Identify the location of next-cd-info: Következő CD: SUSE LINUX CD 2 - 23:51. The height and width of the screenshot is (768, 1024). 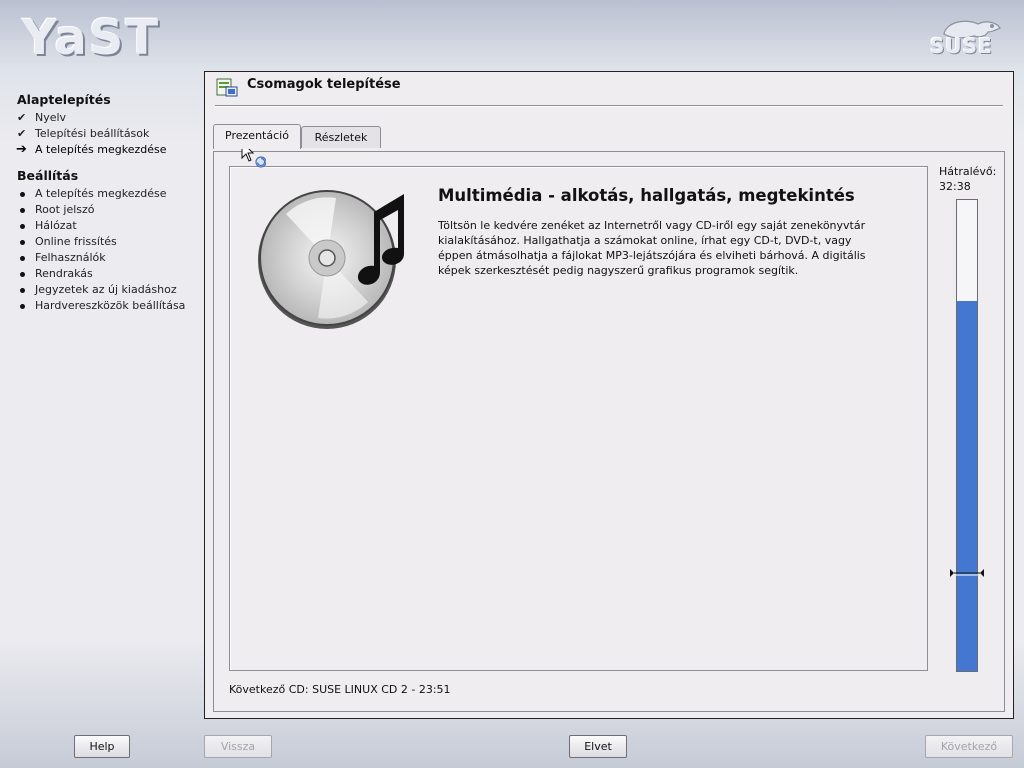
(340, 689).